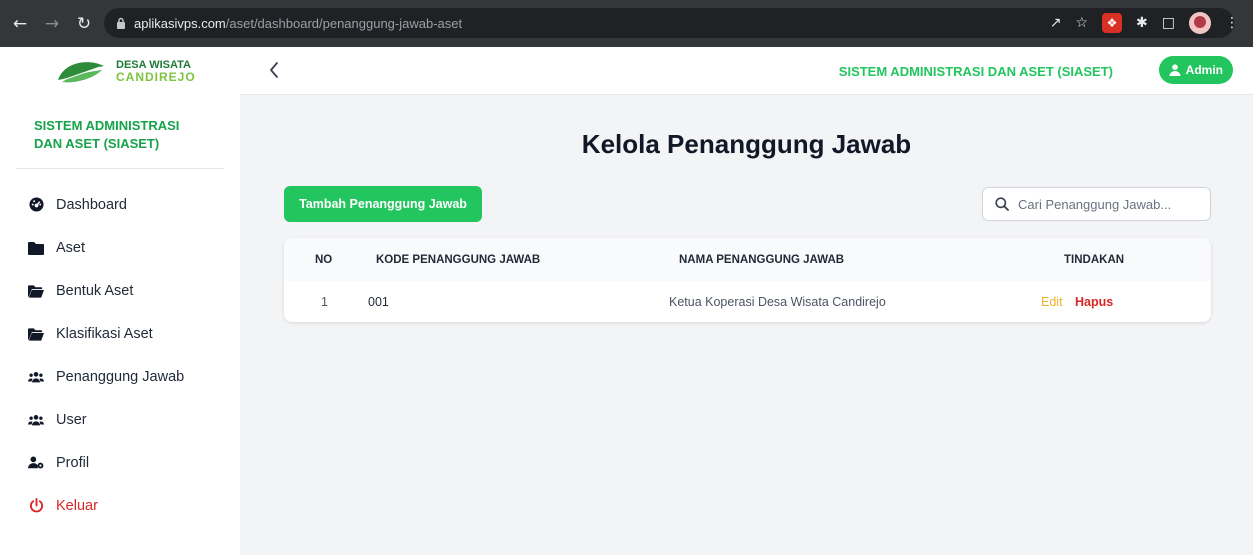 Image resolution: width=1253 pixels, height=555 pixels. Describe the element at coordinates (378, 302) in the screenshot. I see `cell-kode: 001` at that location.